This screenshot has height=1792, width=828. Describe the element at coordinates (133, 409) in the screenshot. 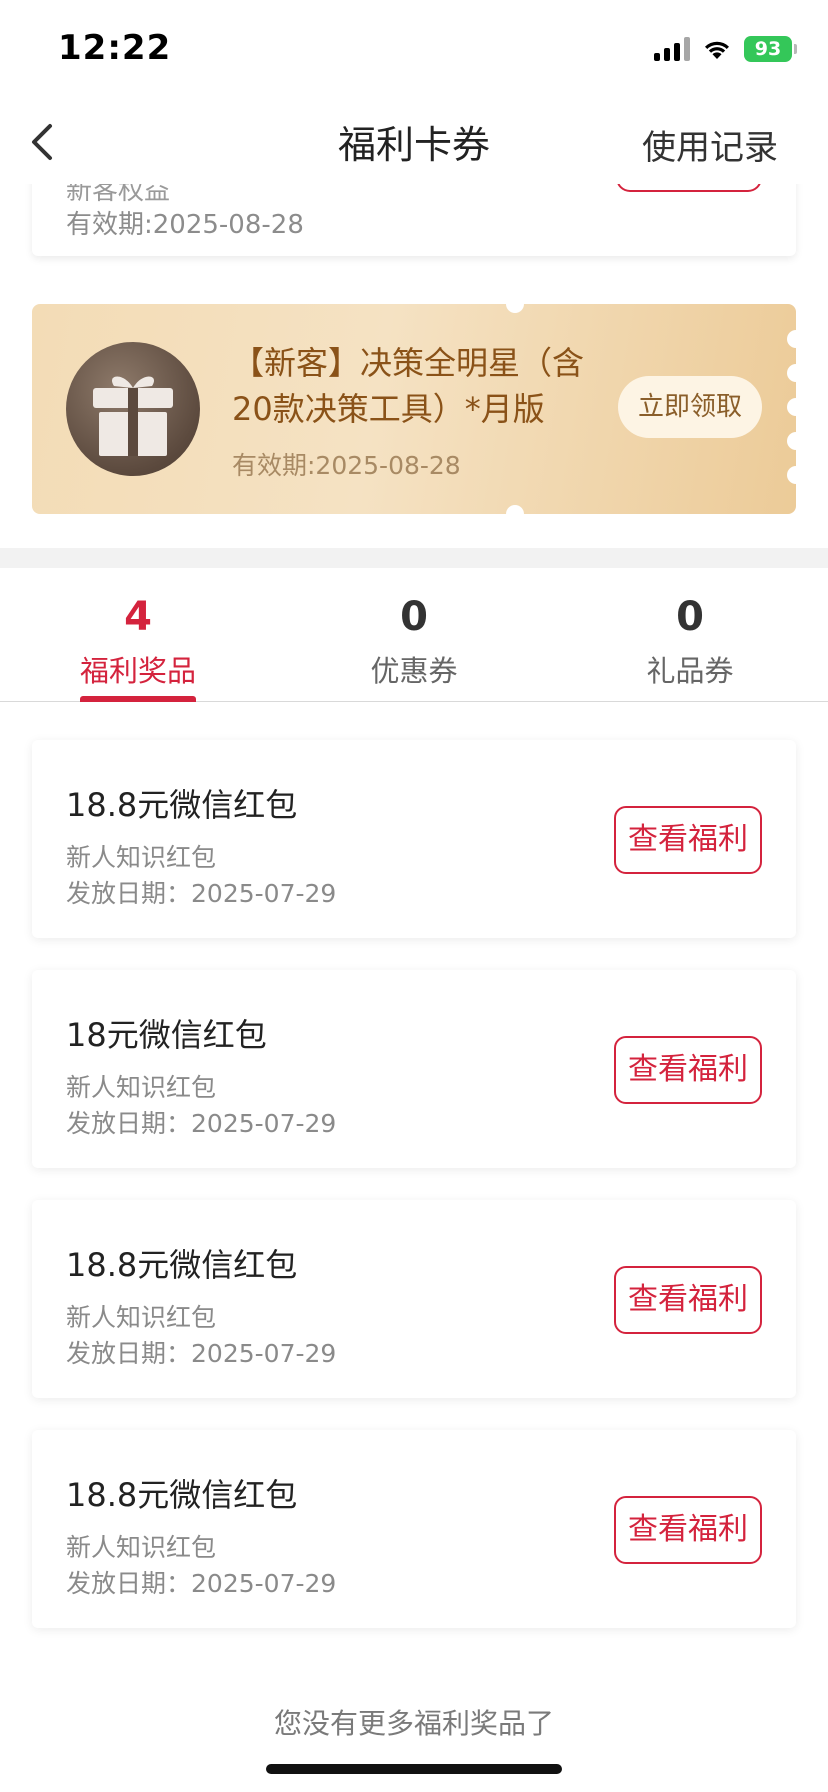

I see `gift-icon` at that location.